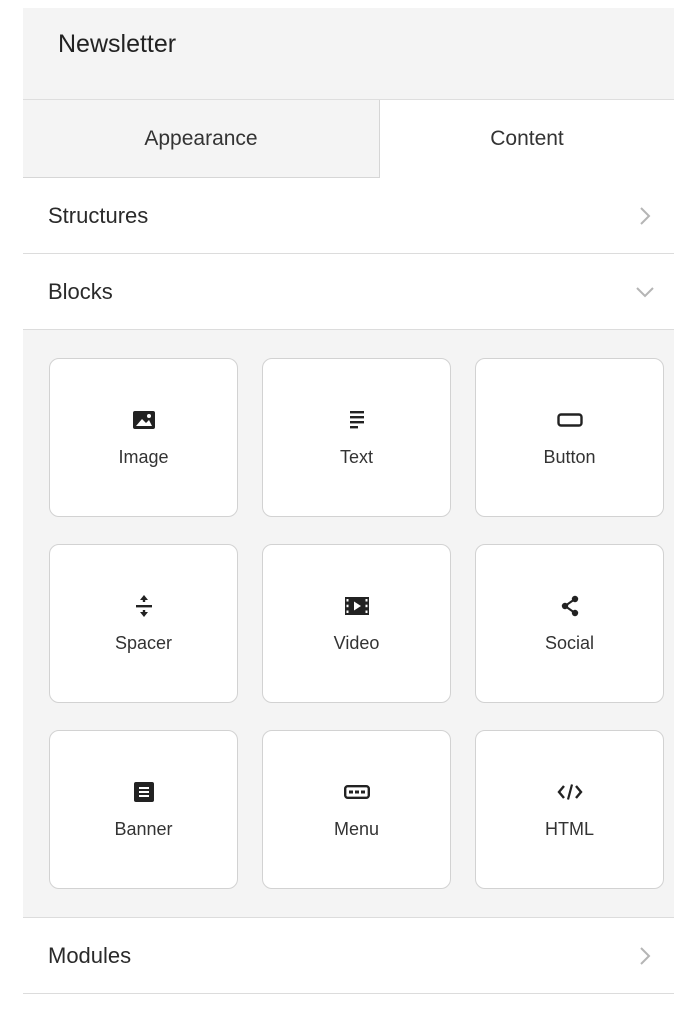 The height and width of the screenshot is (1018, 674). I want to click on button-icon, so click(570, 420).